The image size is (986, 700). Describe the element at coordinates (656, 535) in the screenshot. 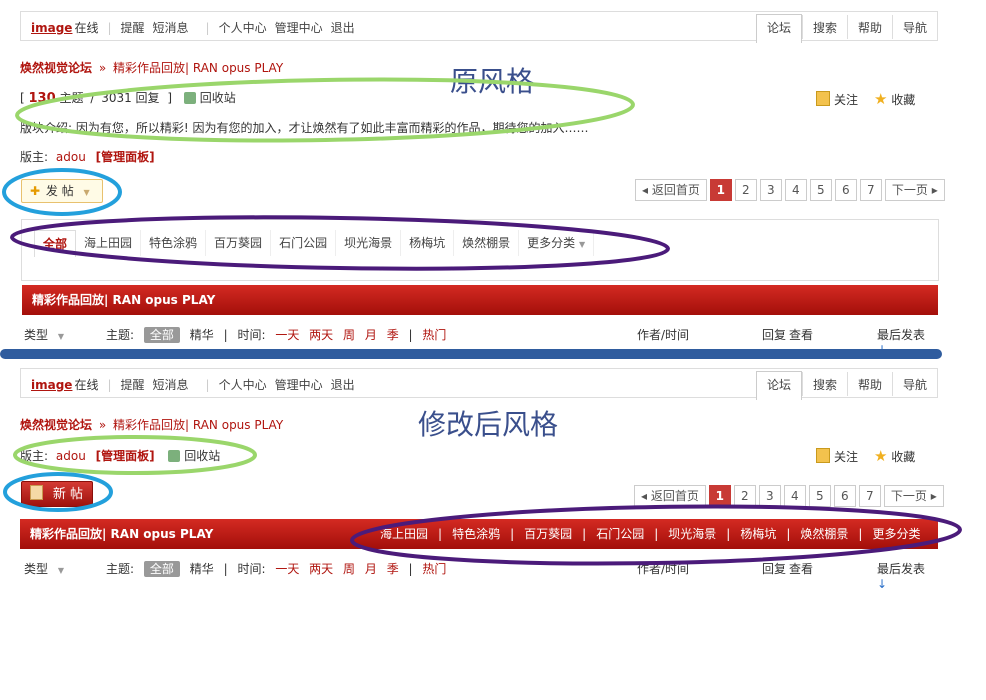

I see `purple-highlight-inline-cats` at that location.